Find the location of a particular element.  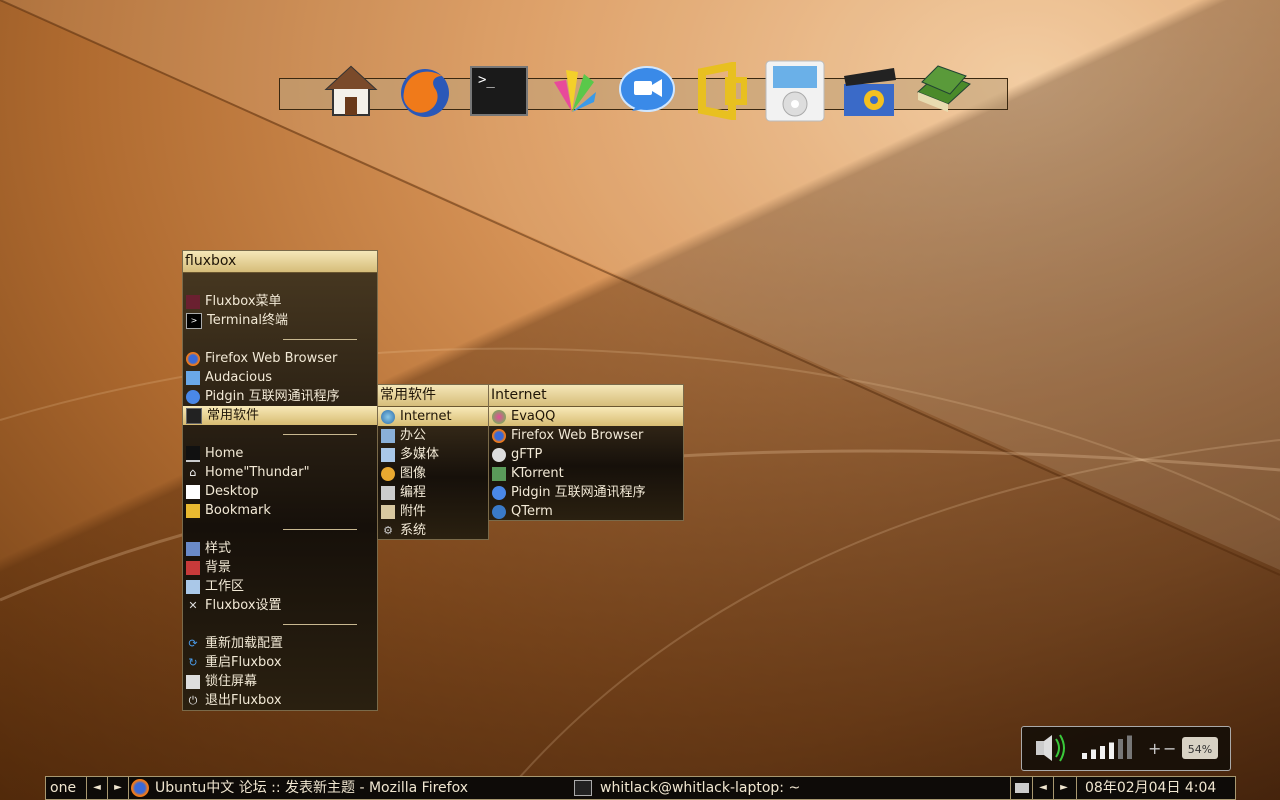

root-menu-title: fluxbox is located at coordinates (280, 262).